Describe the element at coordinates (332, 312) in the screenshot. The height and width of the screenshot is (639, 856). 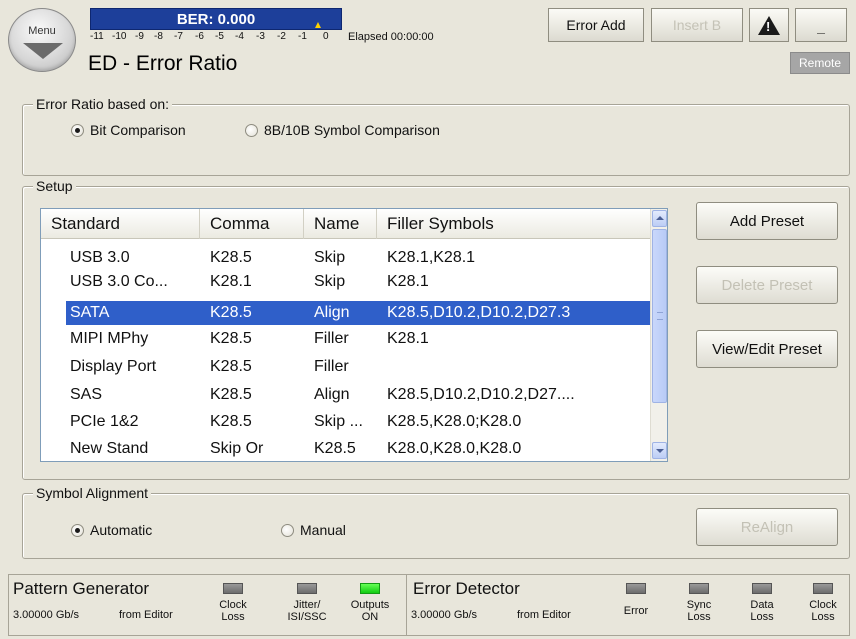
I see `cell-name: Align` at that location.